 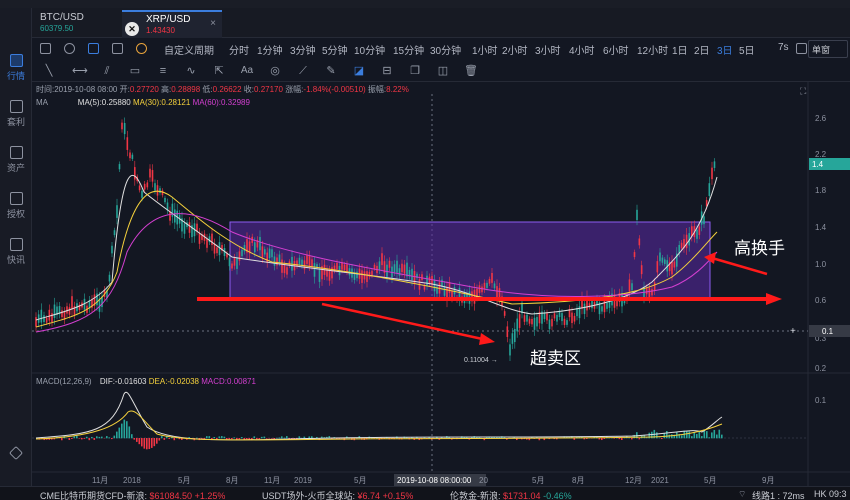 What do you see at coordinates (415, 71) in the screenshot?
I see `copy-tool-icon: ❐` at bounding box center [415, 71].